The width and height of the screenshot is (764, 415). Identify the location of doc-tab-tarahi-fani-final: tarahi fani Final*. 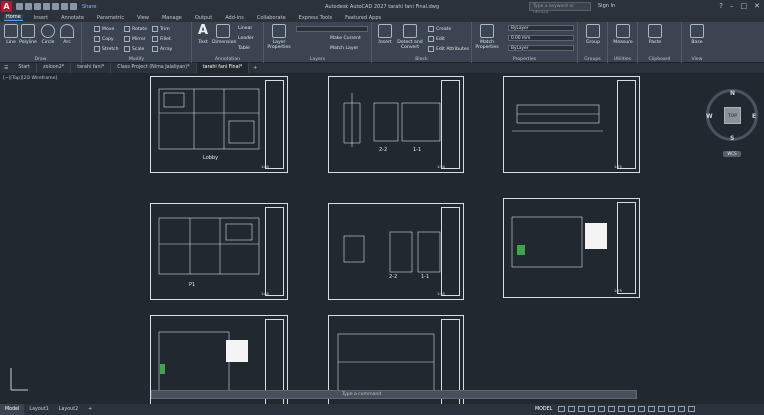
(223, 68).